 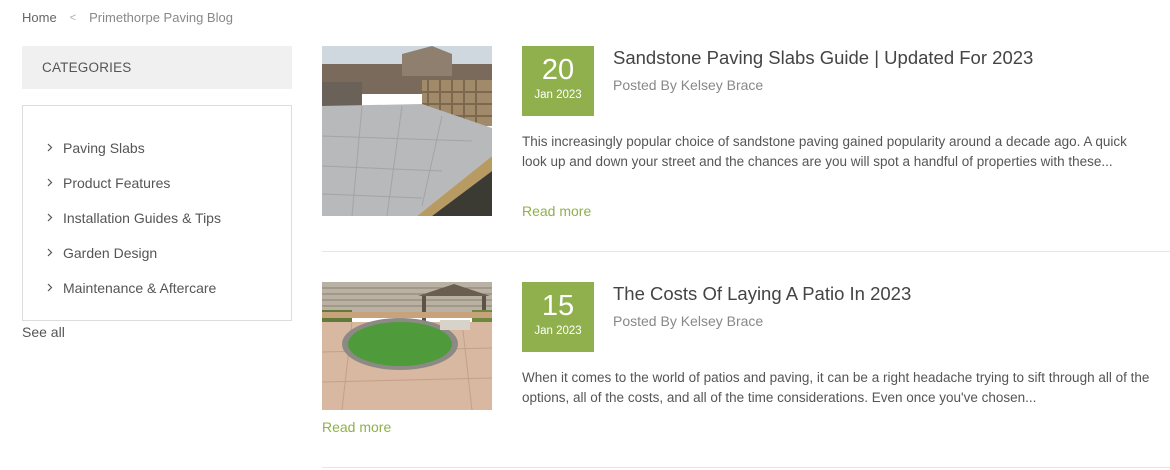 I want to click on category-label: Product Features, so click(x=117, y=182).